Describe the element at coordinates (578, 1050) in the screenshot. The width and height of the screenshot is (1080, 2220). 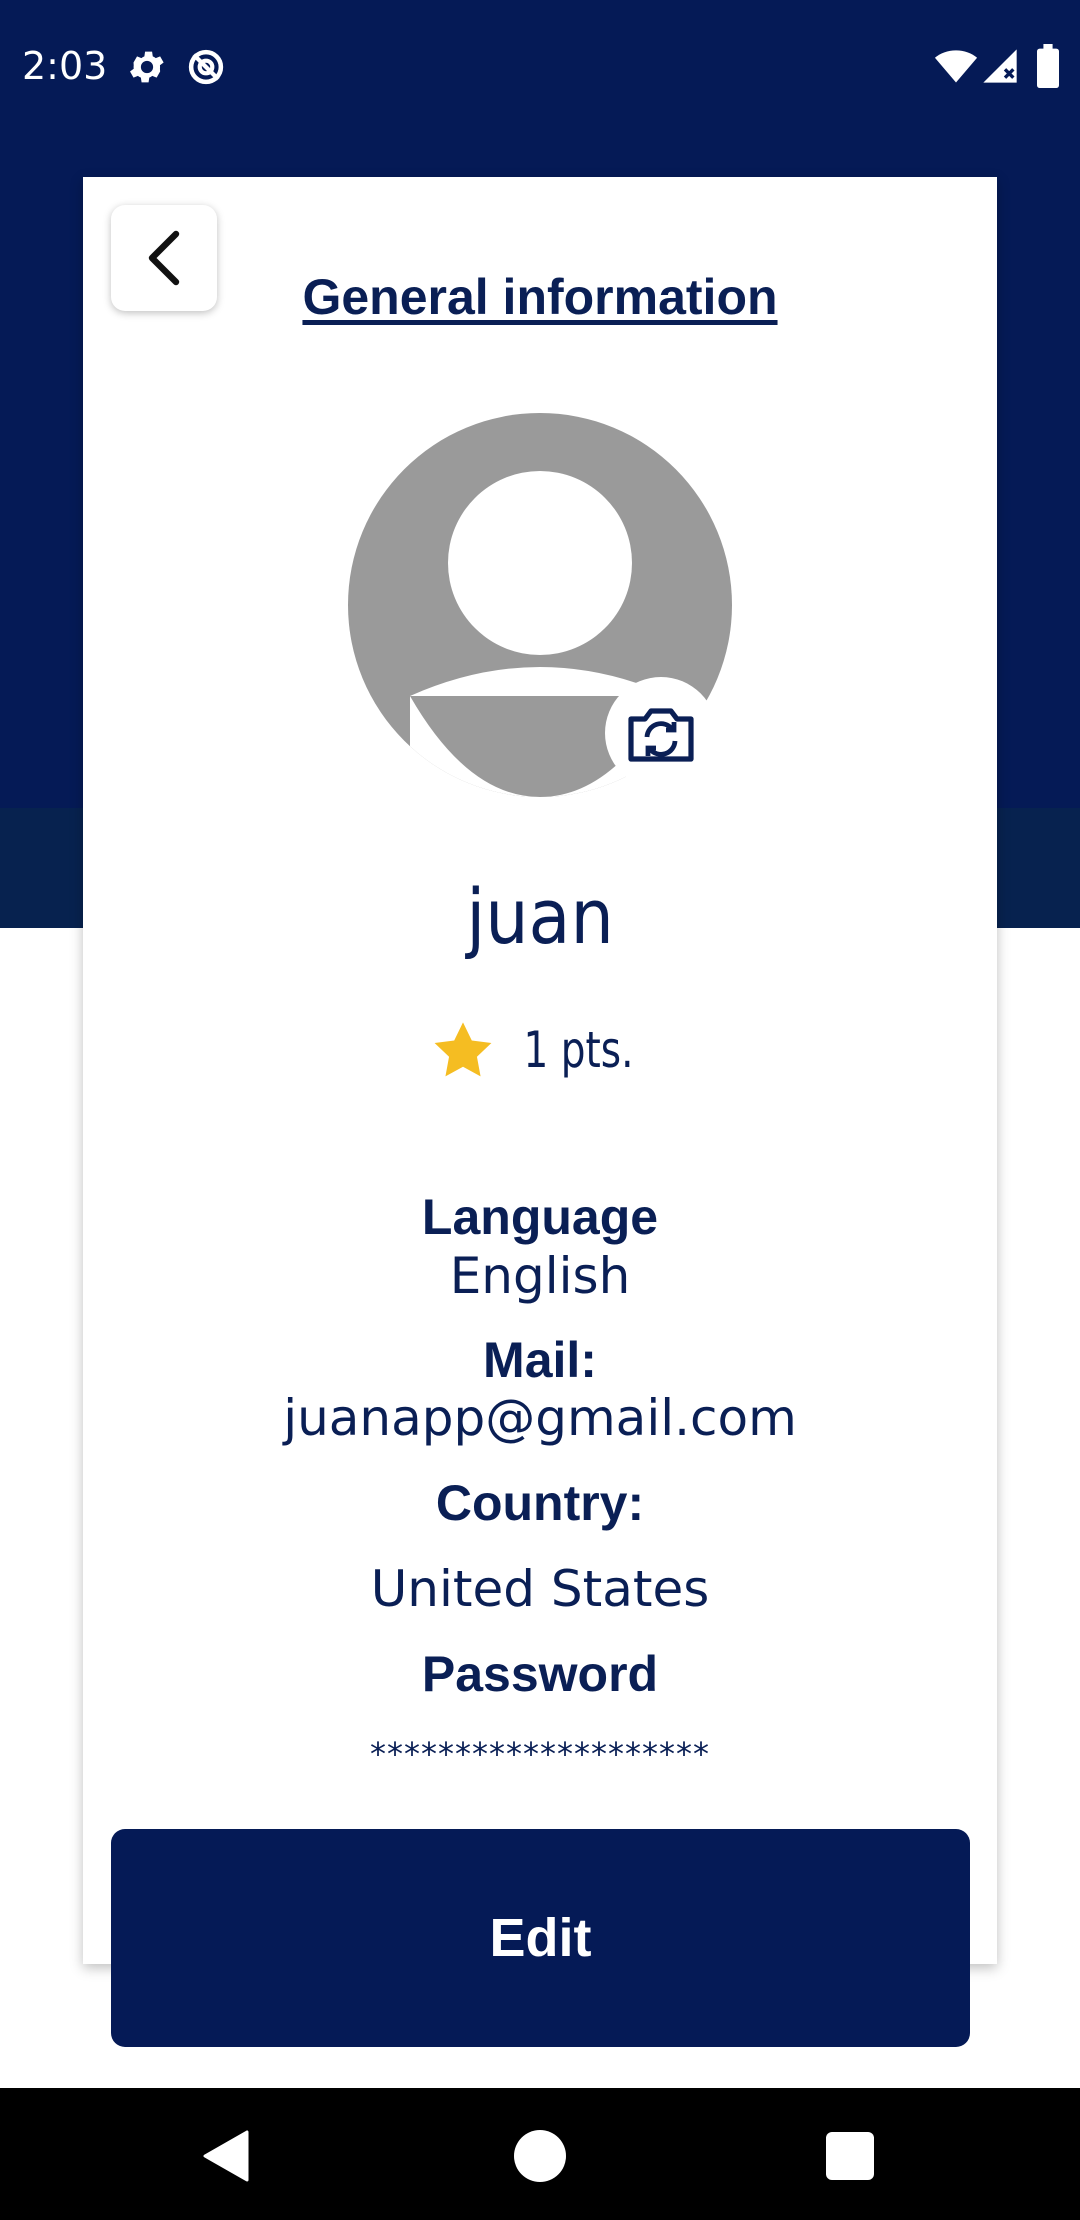
I see `points-value: 1 pts.` at that location.